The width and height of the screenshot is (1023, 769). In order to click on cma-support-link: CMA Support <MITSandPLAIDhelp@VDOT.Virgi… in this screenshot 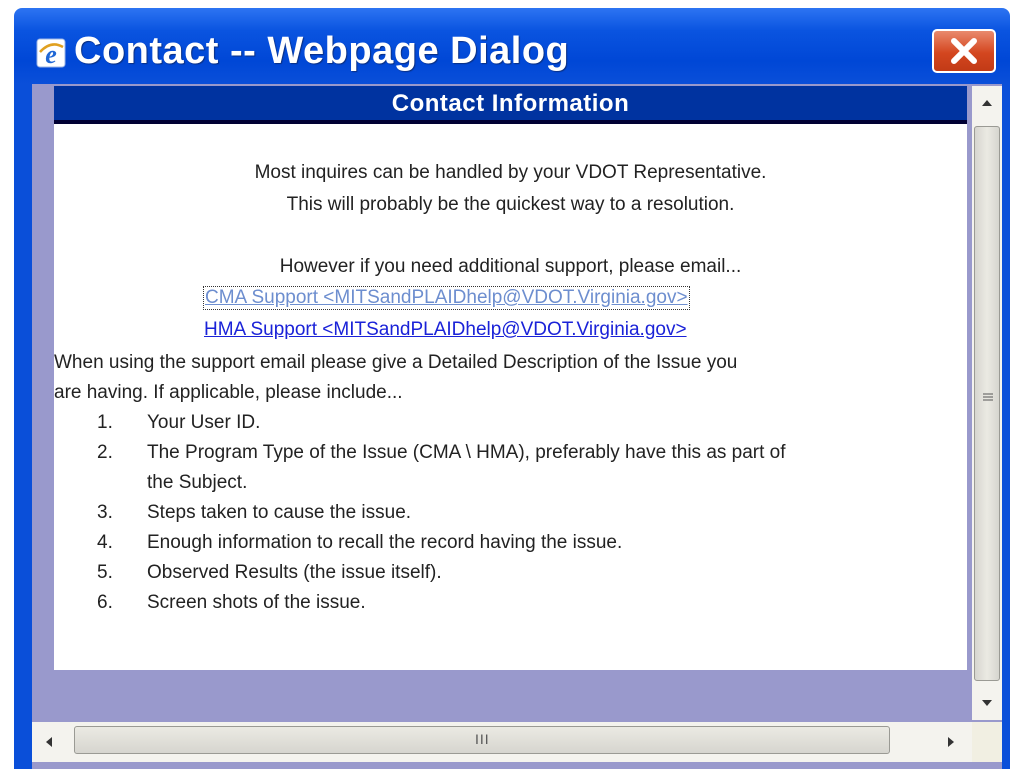, I will do `click(446, 298)`.